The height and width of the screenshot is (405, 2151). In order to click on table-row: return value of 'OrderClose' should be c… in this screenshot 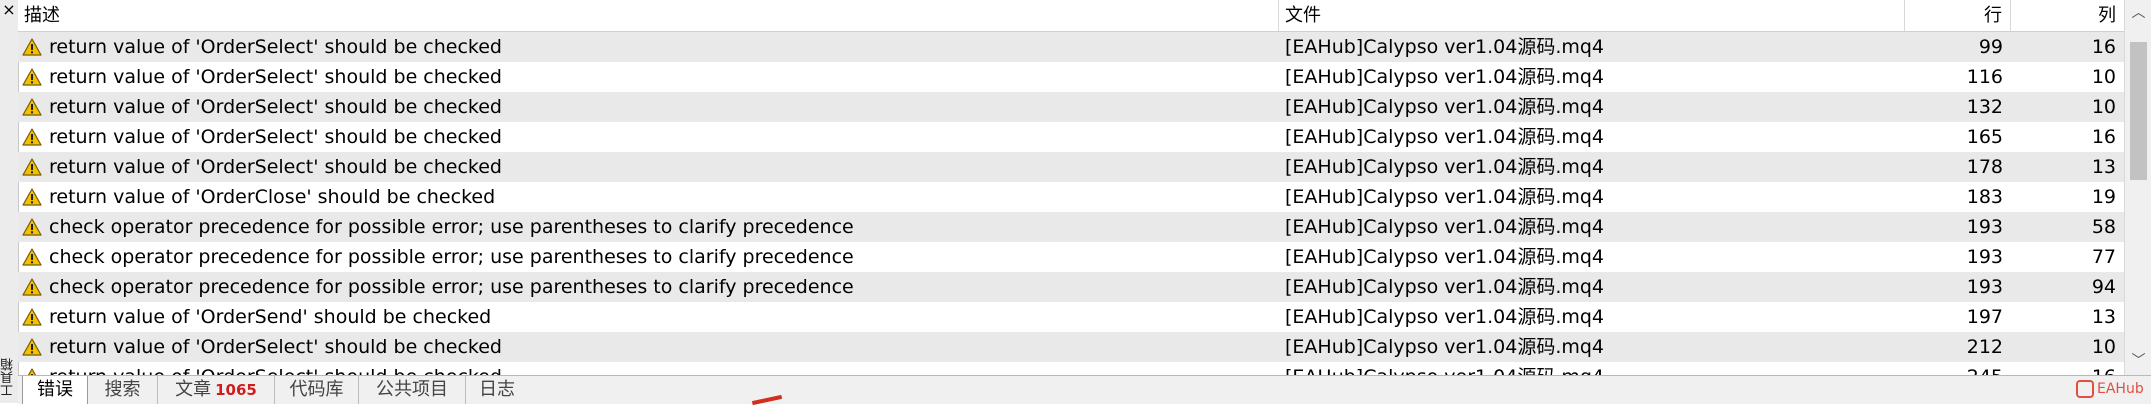, I will do `click(1071, 197)`.